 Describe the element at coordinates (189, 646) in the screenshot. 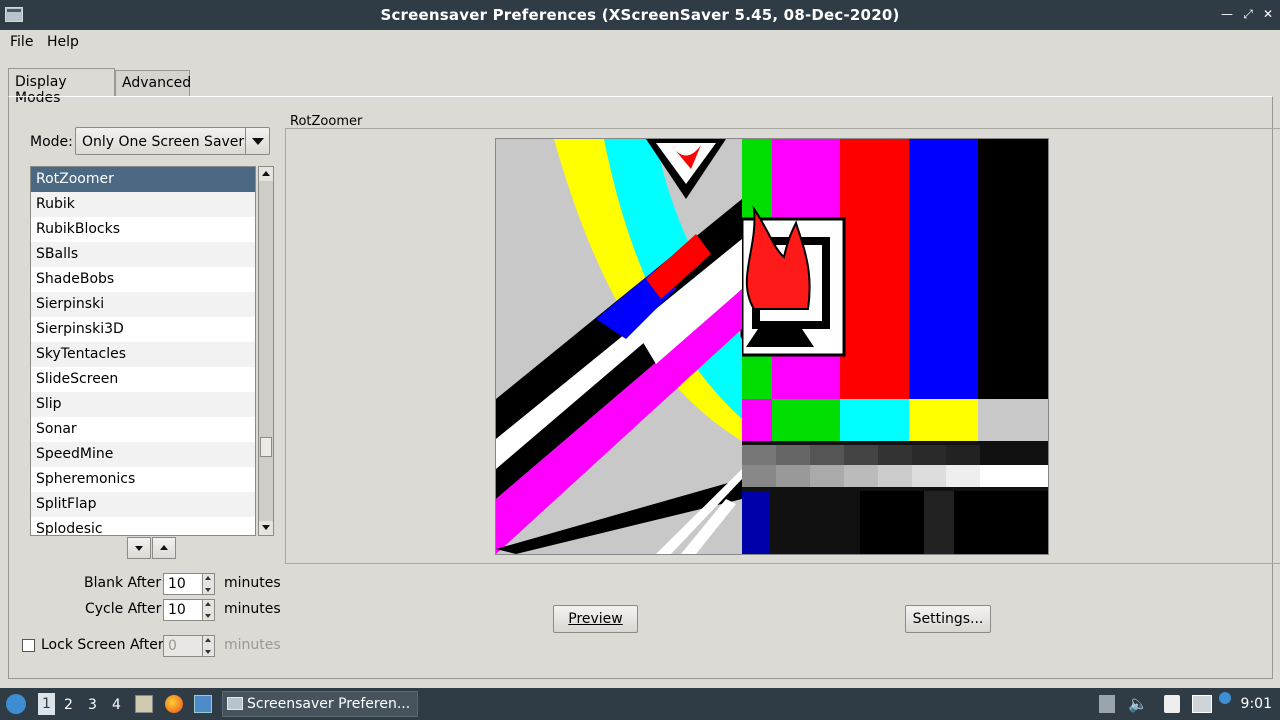

I see `lock-after-spinner: 0` at that location.